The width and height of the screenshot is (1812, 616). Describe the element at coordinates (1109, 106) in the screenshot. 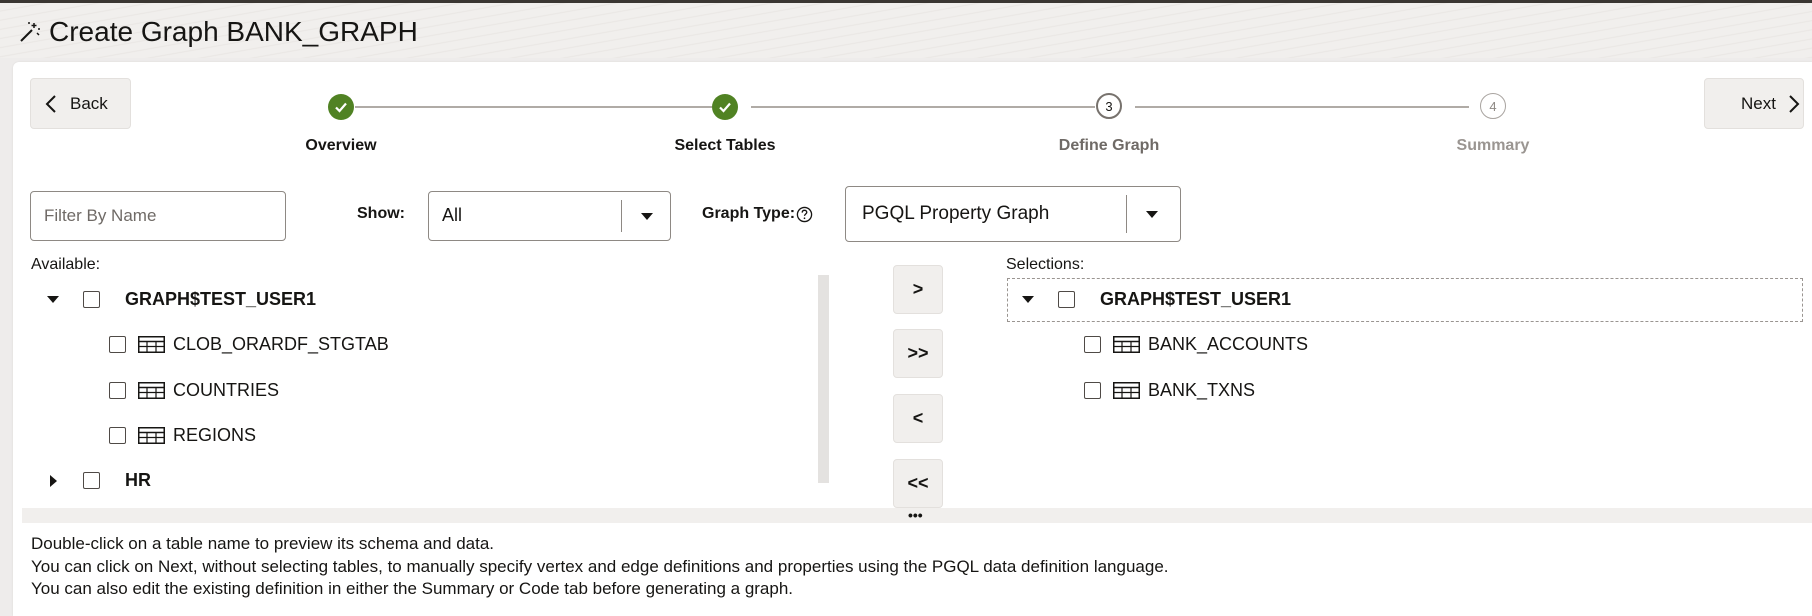

I see `step-define-graph-marker: 3` at that location.